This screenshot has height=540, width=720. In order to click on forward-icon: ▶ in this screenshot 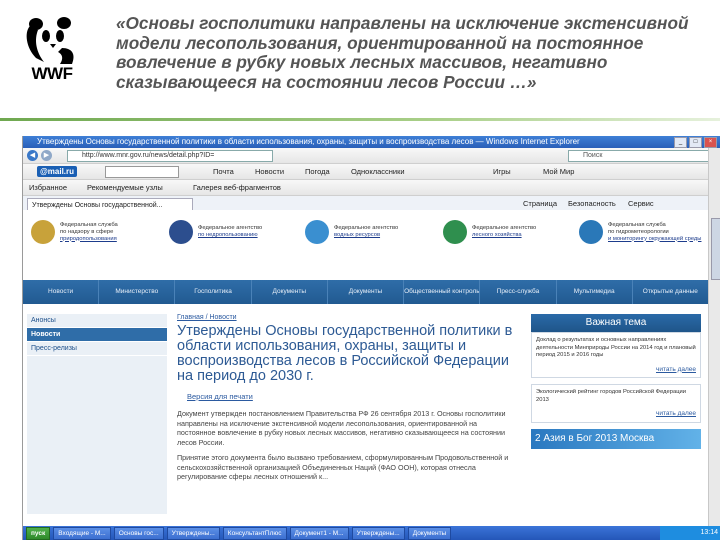, I will do `click(46, 155)`.